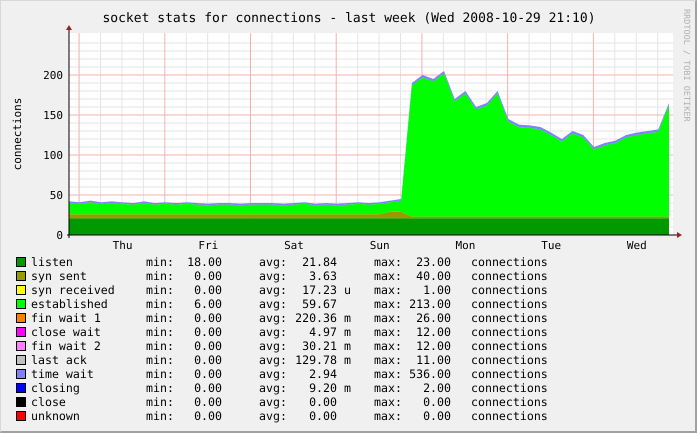 The width and height of the screenshot is (697, 433). What do you see at coordinates (294, 245) in the screenshot?
I see `x-tick-label: Sat` at bounding box center [294, 245].